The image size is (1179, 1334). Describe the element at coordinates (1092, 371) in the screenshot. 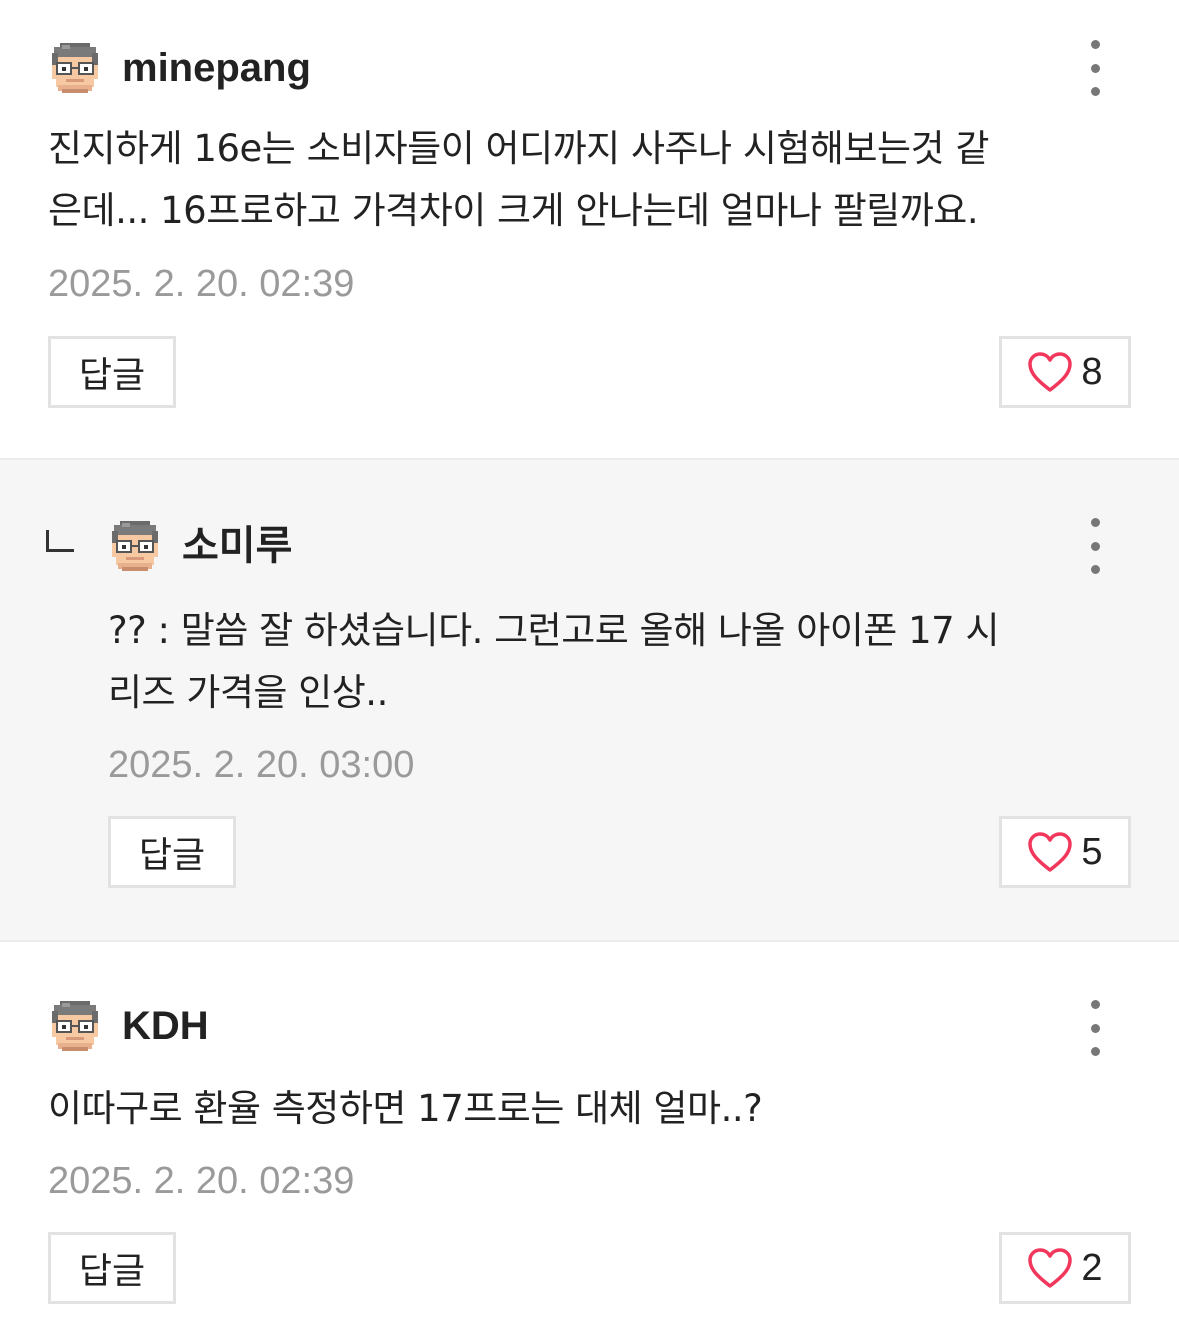

I see `like-count: 8` at that location.